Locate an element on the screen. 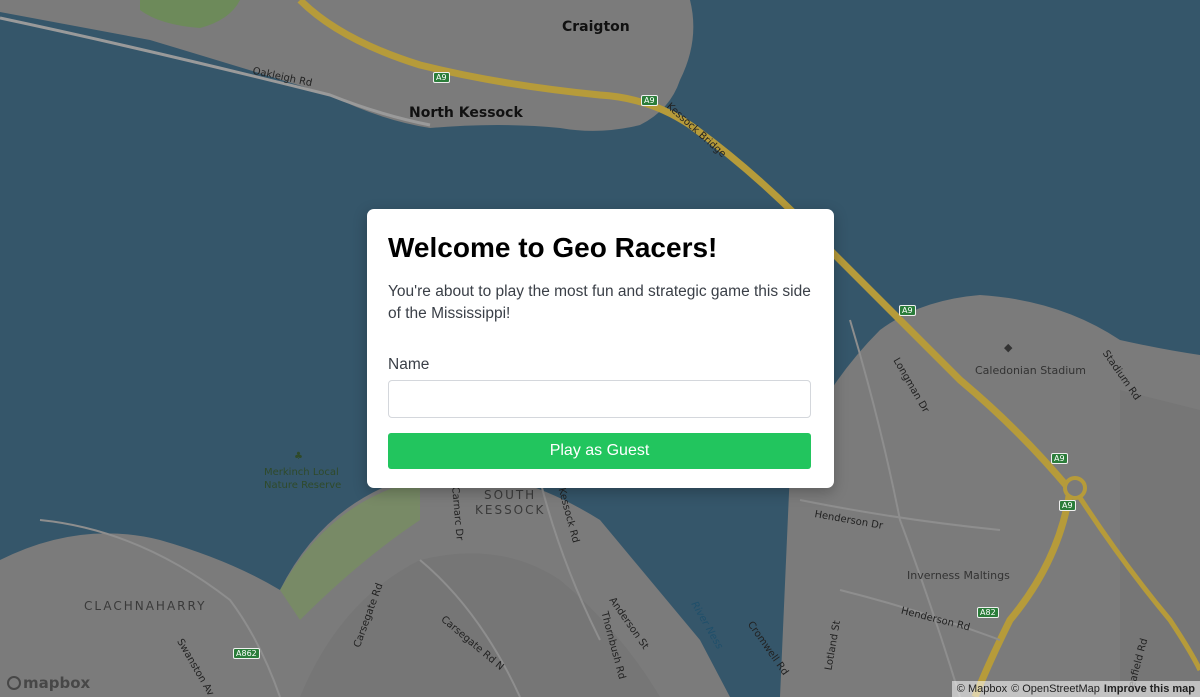 Image resolution: width=1200 pixels, height=697 pixels. name-label: Name is located at coordinates (409, 364).